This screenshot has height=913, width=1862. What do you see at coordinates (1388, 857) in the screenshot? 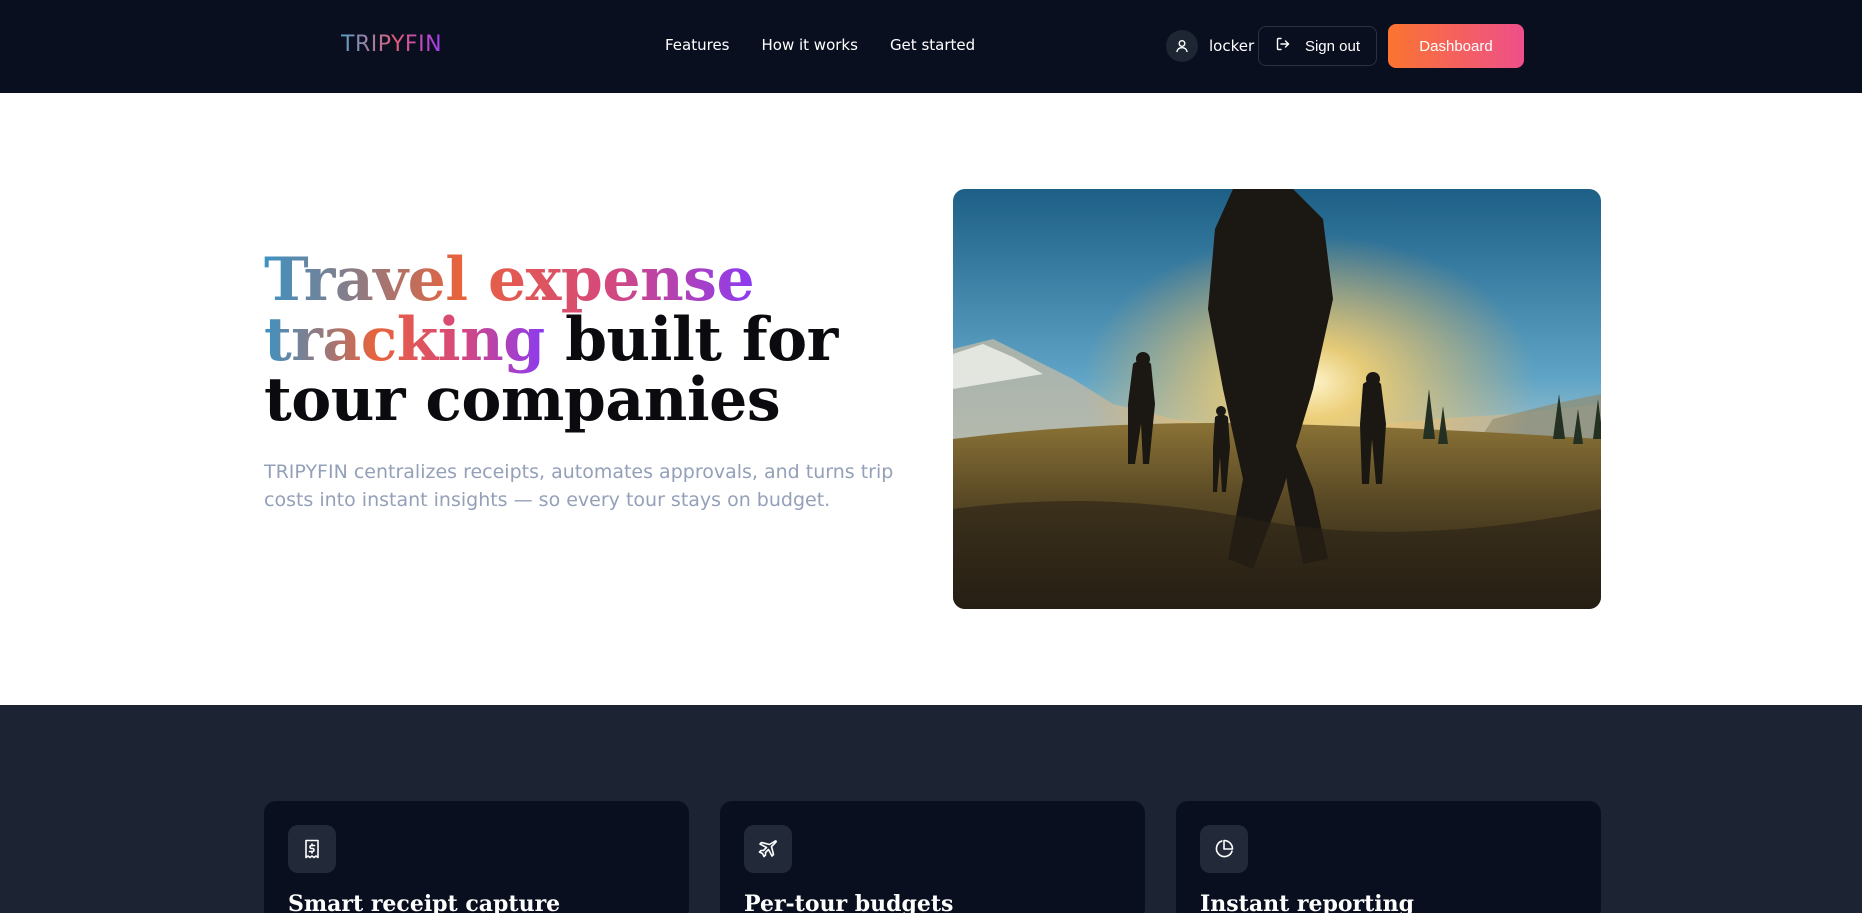
I see `feature-card-reporting: Instant reporting` at bounding box center [1388, 857].